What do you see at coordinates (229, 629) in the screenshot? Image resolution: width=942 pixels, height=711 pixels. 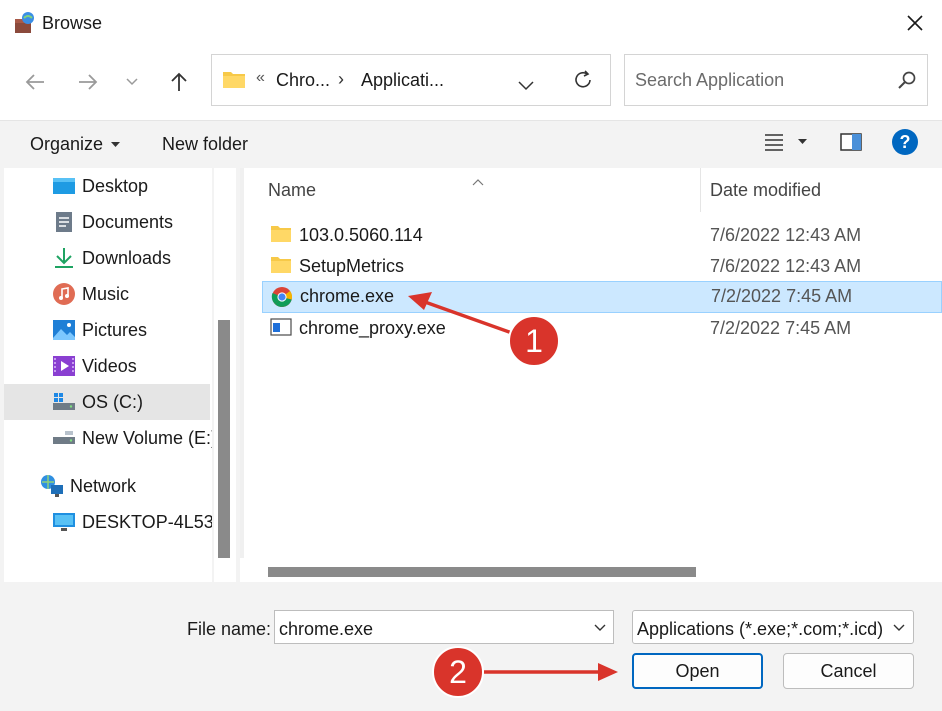 I see `file-name-label: File name:` at bounding box center [229, 629].